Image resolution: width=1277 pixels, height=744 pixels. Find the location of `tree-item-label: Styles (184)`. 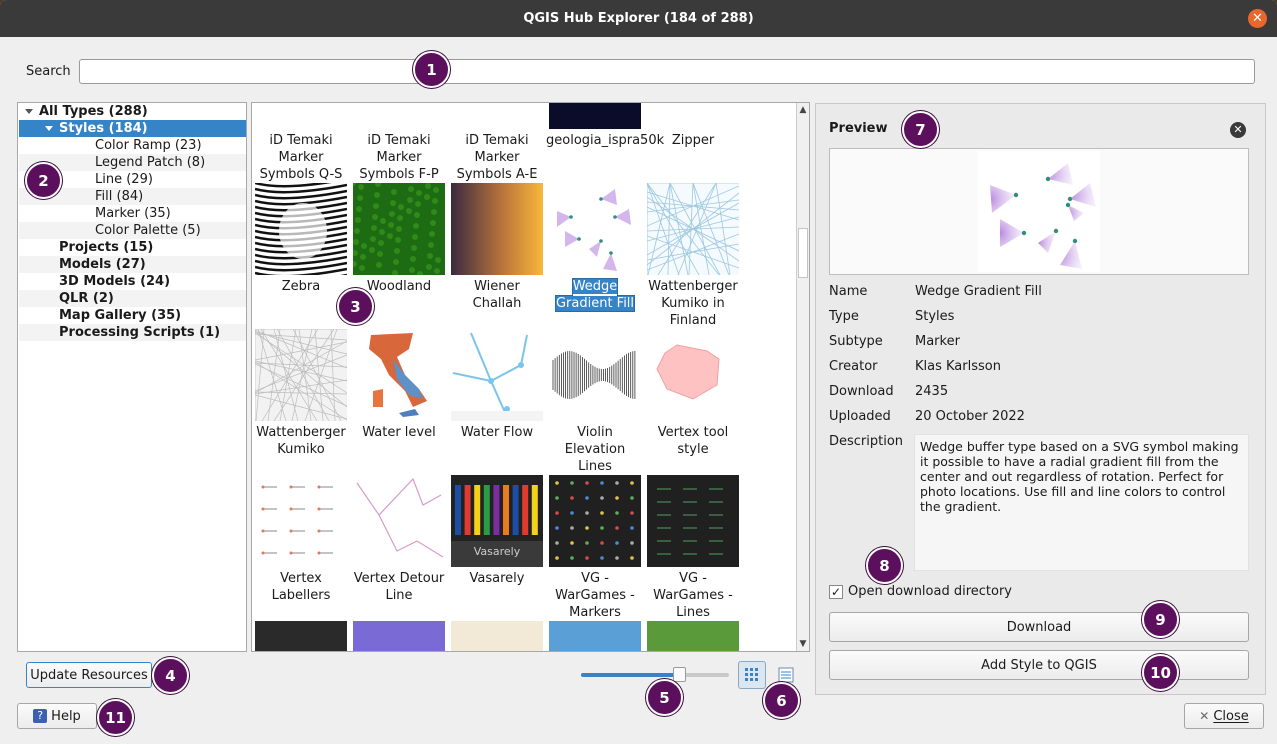

tree-item-label: Styles (184) is located at coordinates (103, 128).